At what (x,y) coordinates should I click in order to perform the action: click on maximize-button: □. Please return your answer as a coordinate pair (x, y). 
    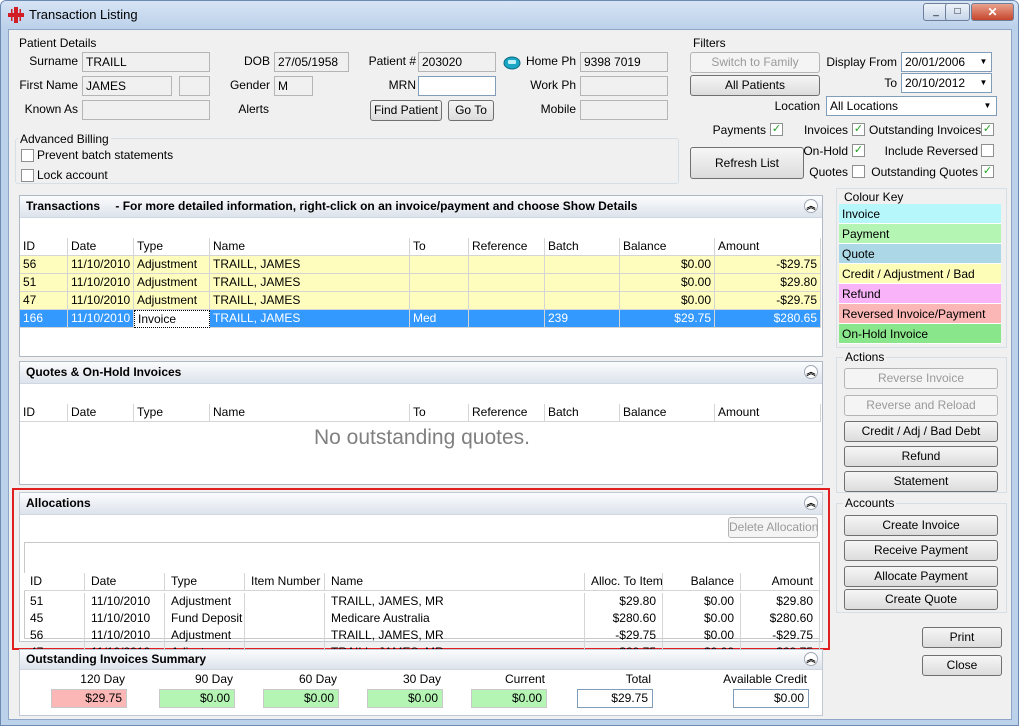
    Looking at the image, I should click on (957, 12).